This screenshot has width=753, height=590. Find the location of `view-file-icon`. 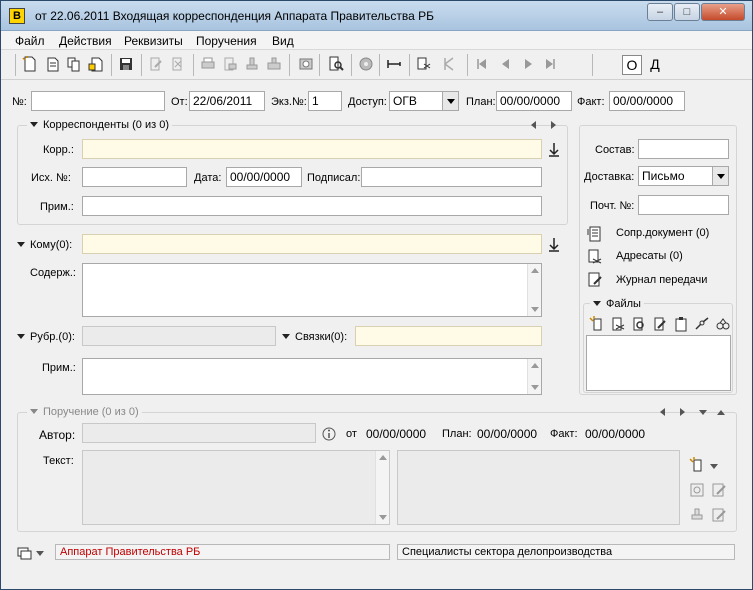

view-file-icon is located at coordinates (639, 324).